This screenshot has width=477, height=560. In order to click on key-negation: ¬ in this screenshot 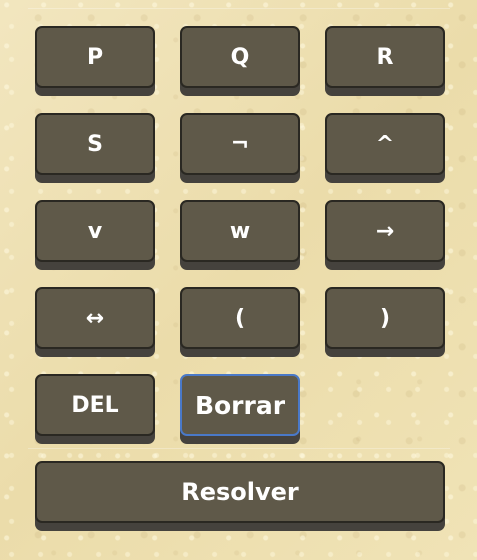, I will do `click(240, 144)`.